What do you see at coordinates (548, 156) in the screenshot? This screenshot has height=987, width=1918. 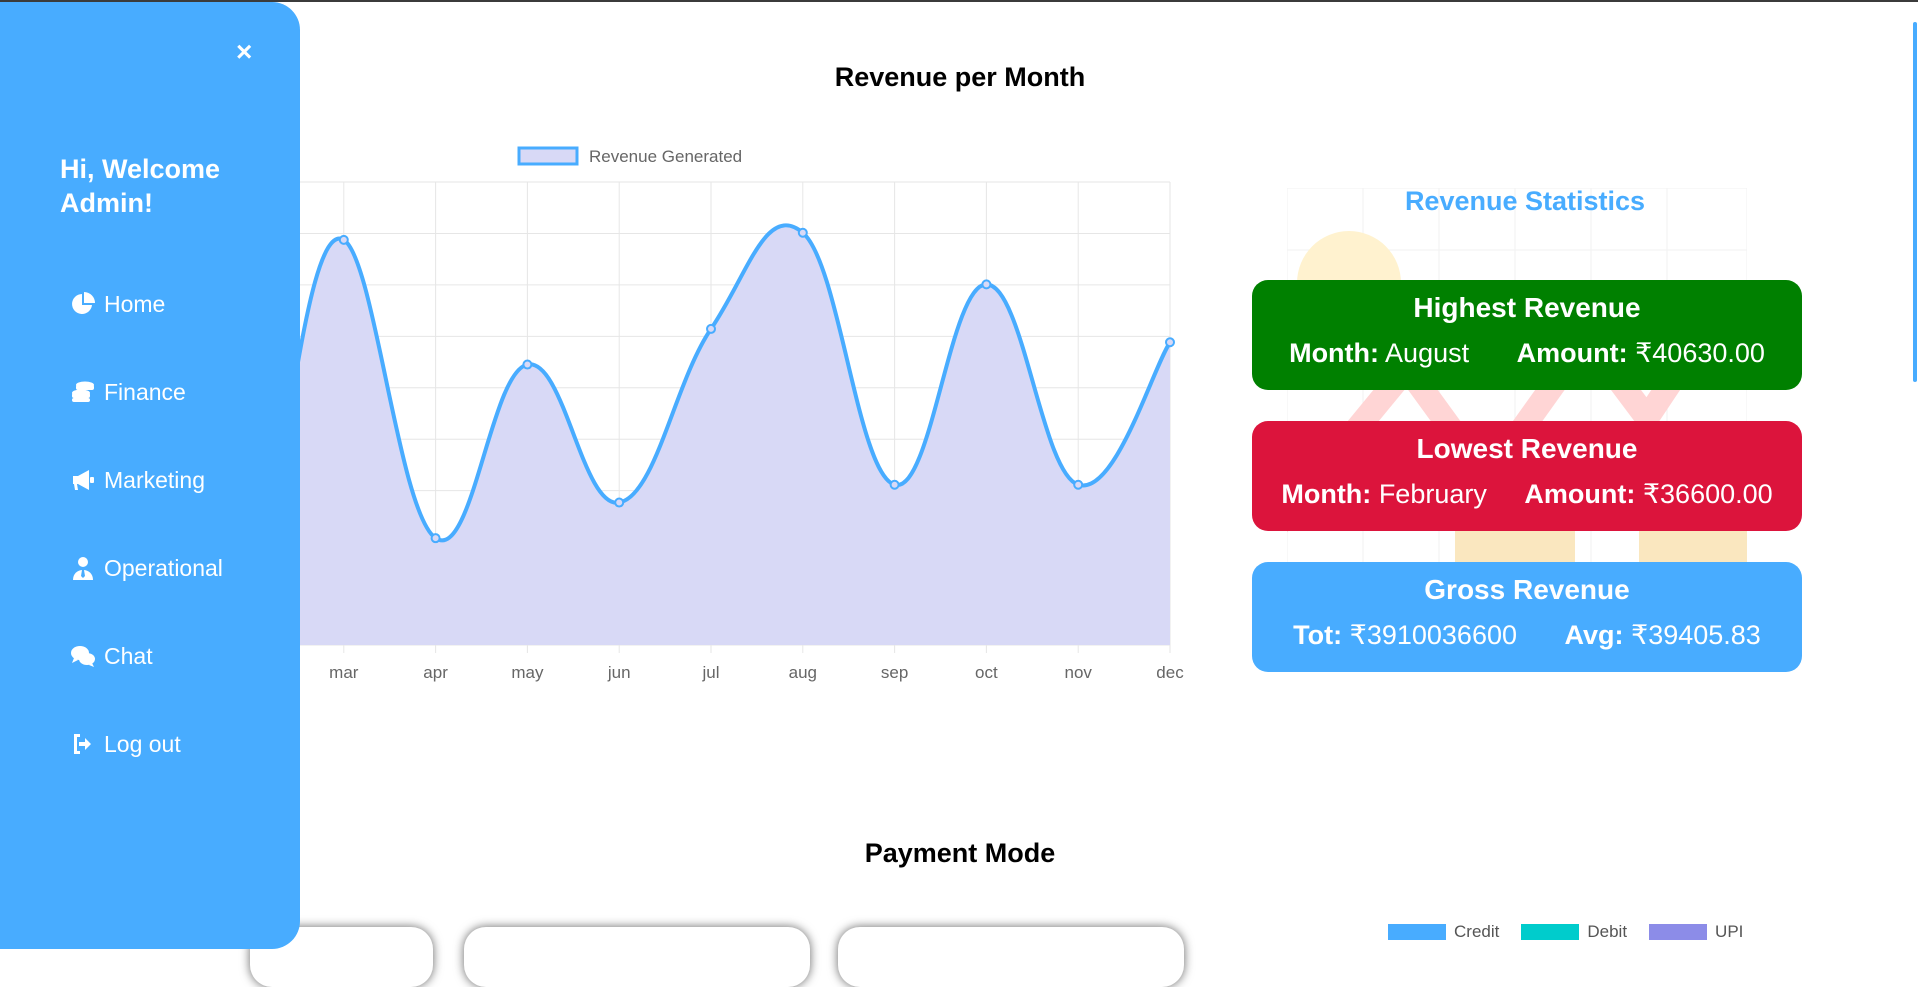 I see `legend-swatch-revenue` at bounding box center [548, 156].